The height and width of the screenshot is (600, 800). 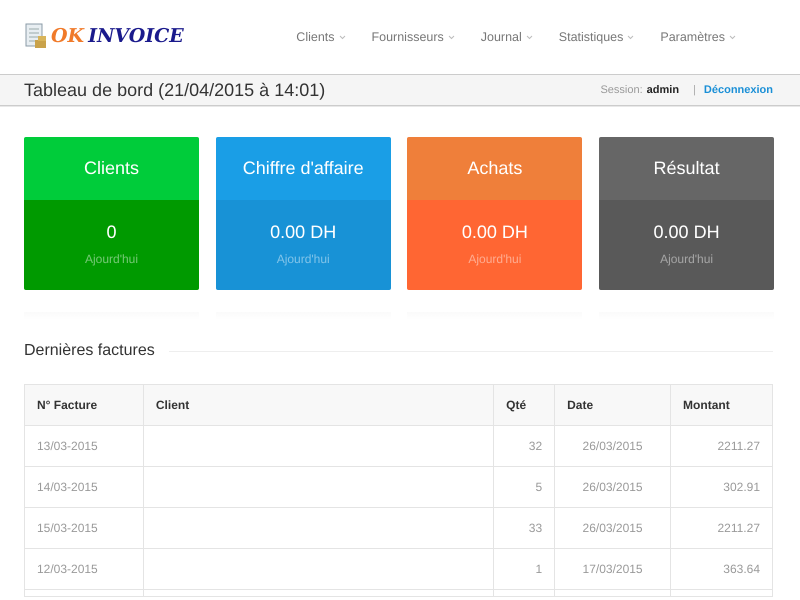 I want to click on nav-menu-item: Journal, so click(x=505, y=37).